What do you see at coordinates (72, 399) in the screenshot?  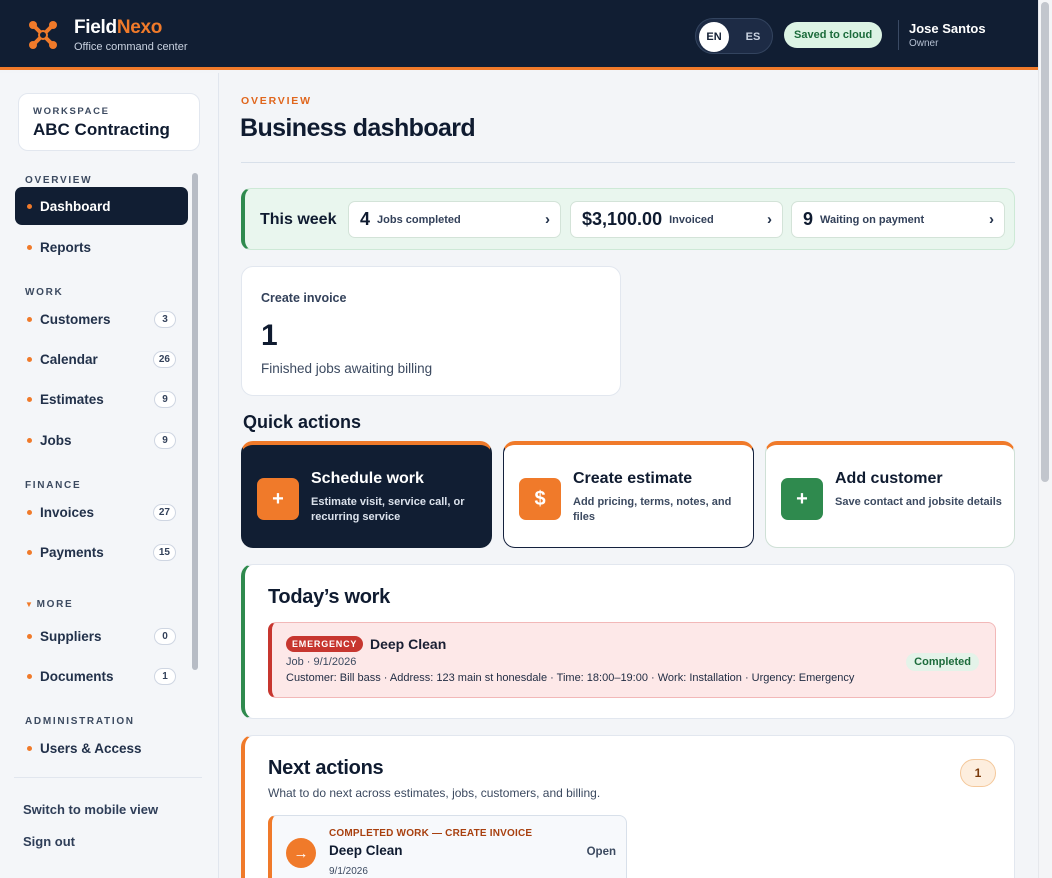 I see `sidebar-item-label: Estimates` at bounding box center [72, 399].